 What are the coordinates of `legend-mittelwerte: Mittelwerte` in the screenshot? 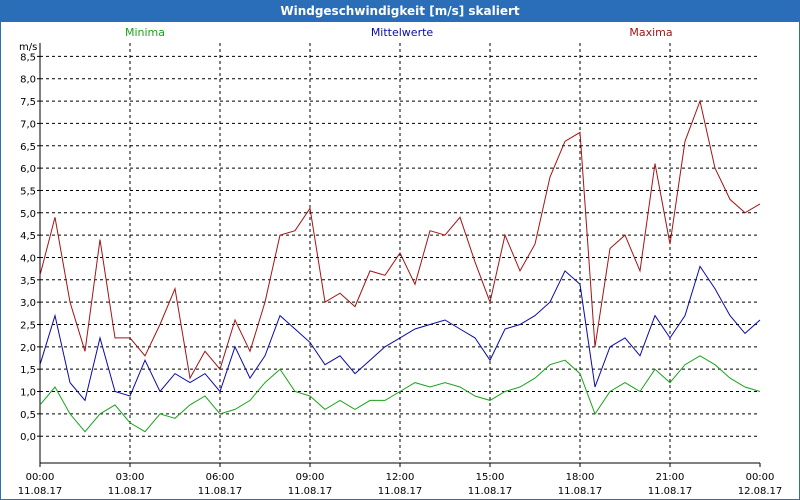 It's located at (402, 32).